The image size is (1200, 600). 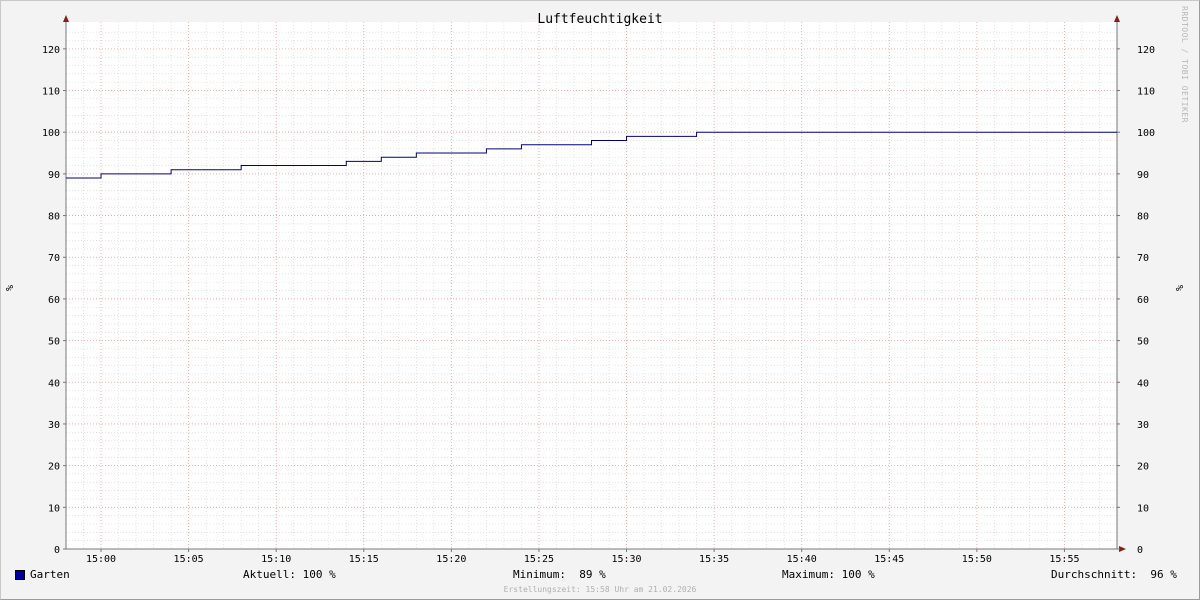 I want to click on x-tick-label: 15:35, so click(x=714, y=559).